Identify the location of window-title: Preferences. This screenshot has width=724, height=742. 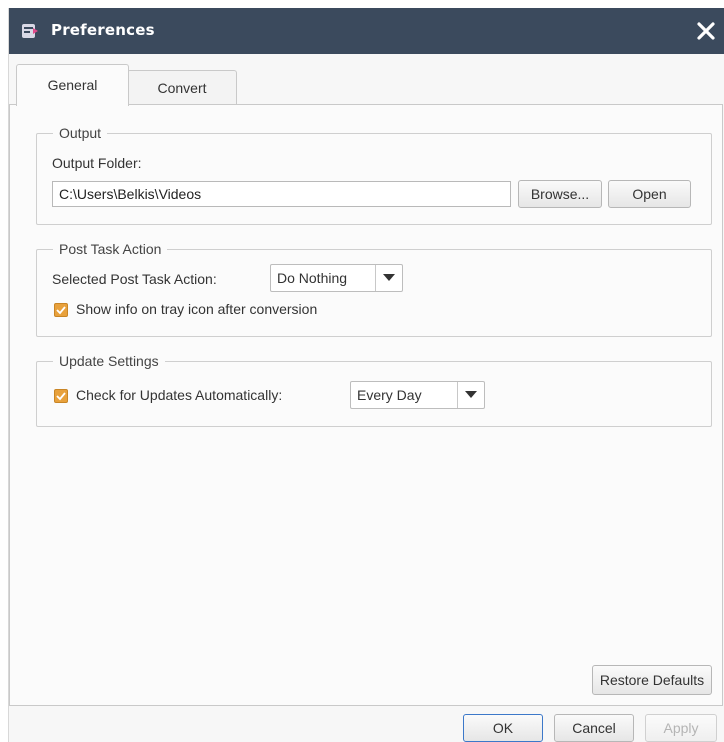
(103, 30).